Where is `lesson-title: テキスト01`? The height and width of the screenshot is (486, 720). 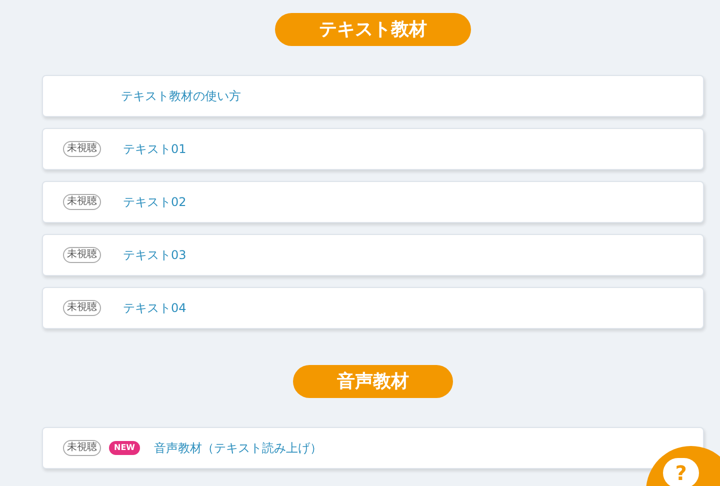 lesson-title: テキスト01 is located at coordinates (154, 149).